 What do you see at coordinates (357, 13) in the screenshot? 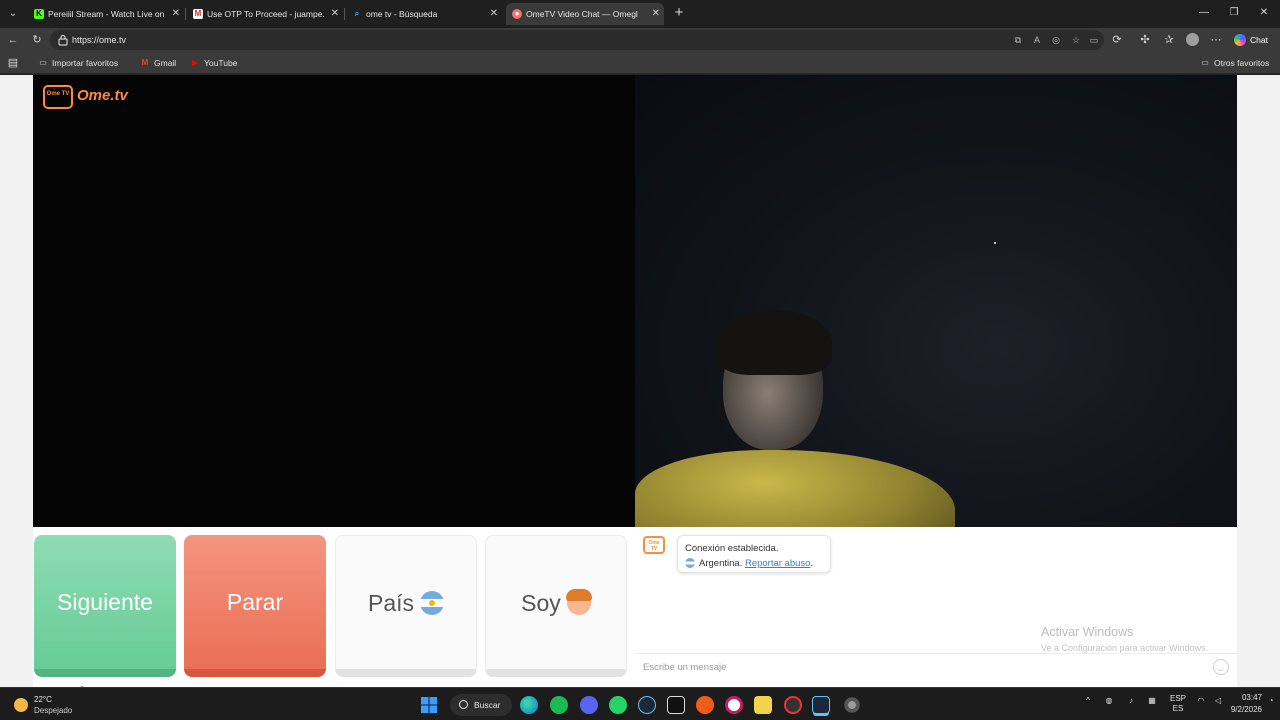
I see `search-icon: ⌕` at bounding box center [357, 13].